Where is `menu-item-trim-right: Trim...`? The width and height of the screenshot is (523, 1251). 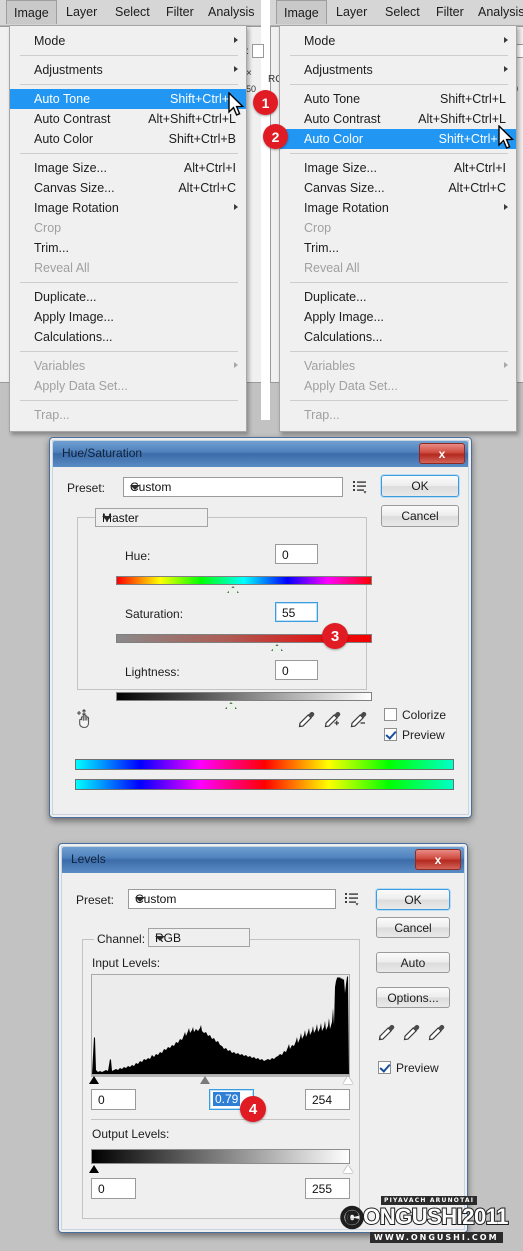 menu-item-trim-right: Trim... is located at coordinates (398, 248).